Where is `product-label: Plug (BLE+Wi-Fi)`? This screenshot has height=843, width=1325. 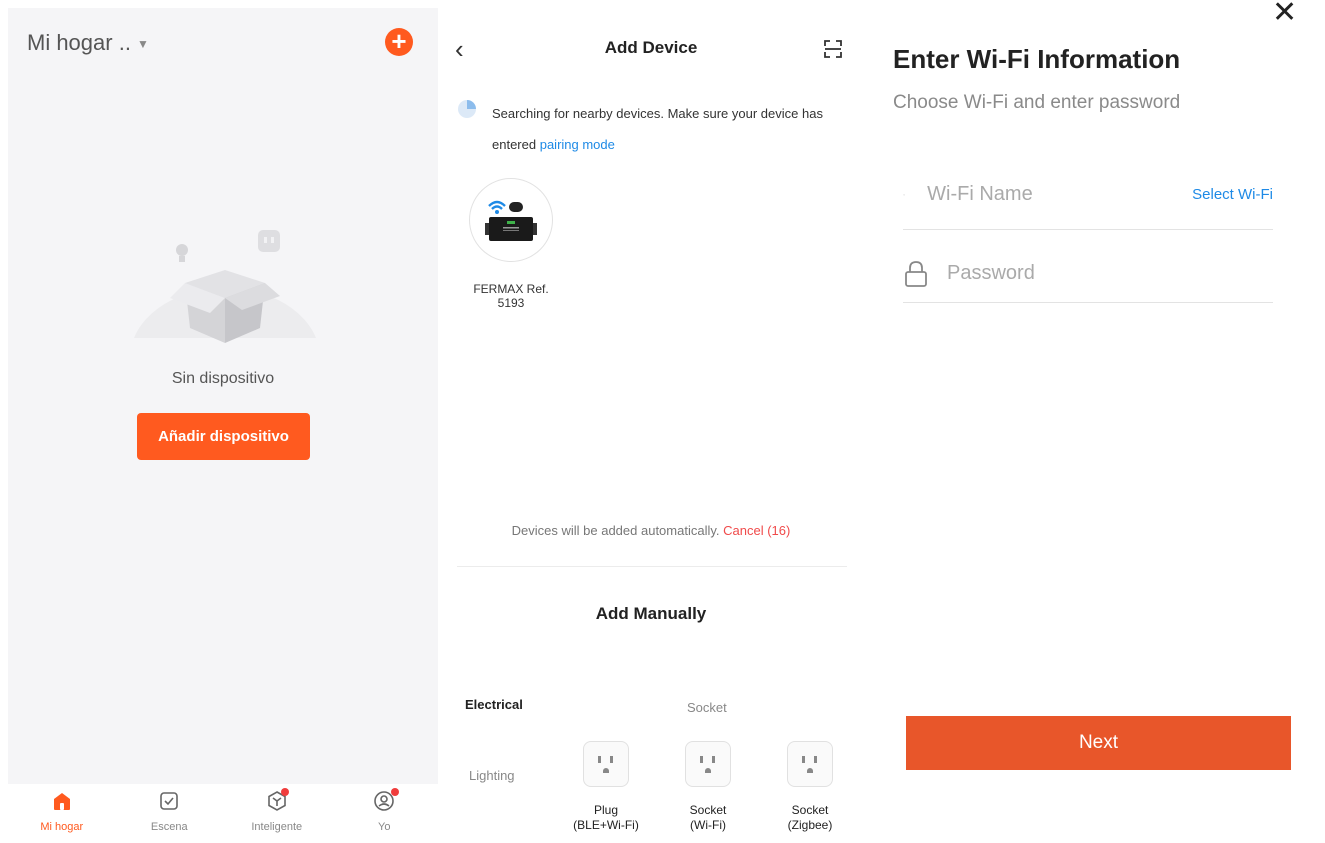 product-label: Plug (BLE+Wi-Fi) is located at coordinates (606, 817).